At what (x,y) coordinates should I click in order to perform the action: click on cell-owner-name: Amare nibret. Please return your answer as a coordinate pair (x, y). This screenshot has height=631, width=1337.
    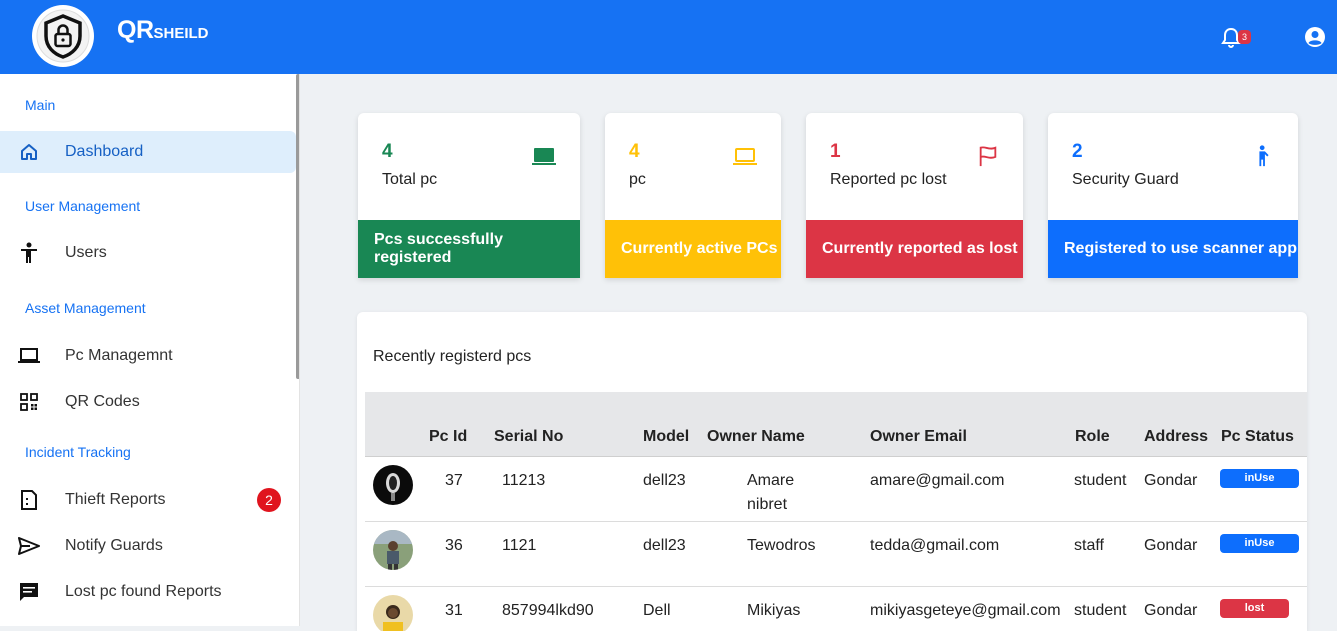
    Looking at the image, I should click on (770, 493).